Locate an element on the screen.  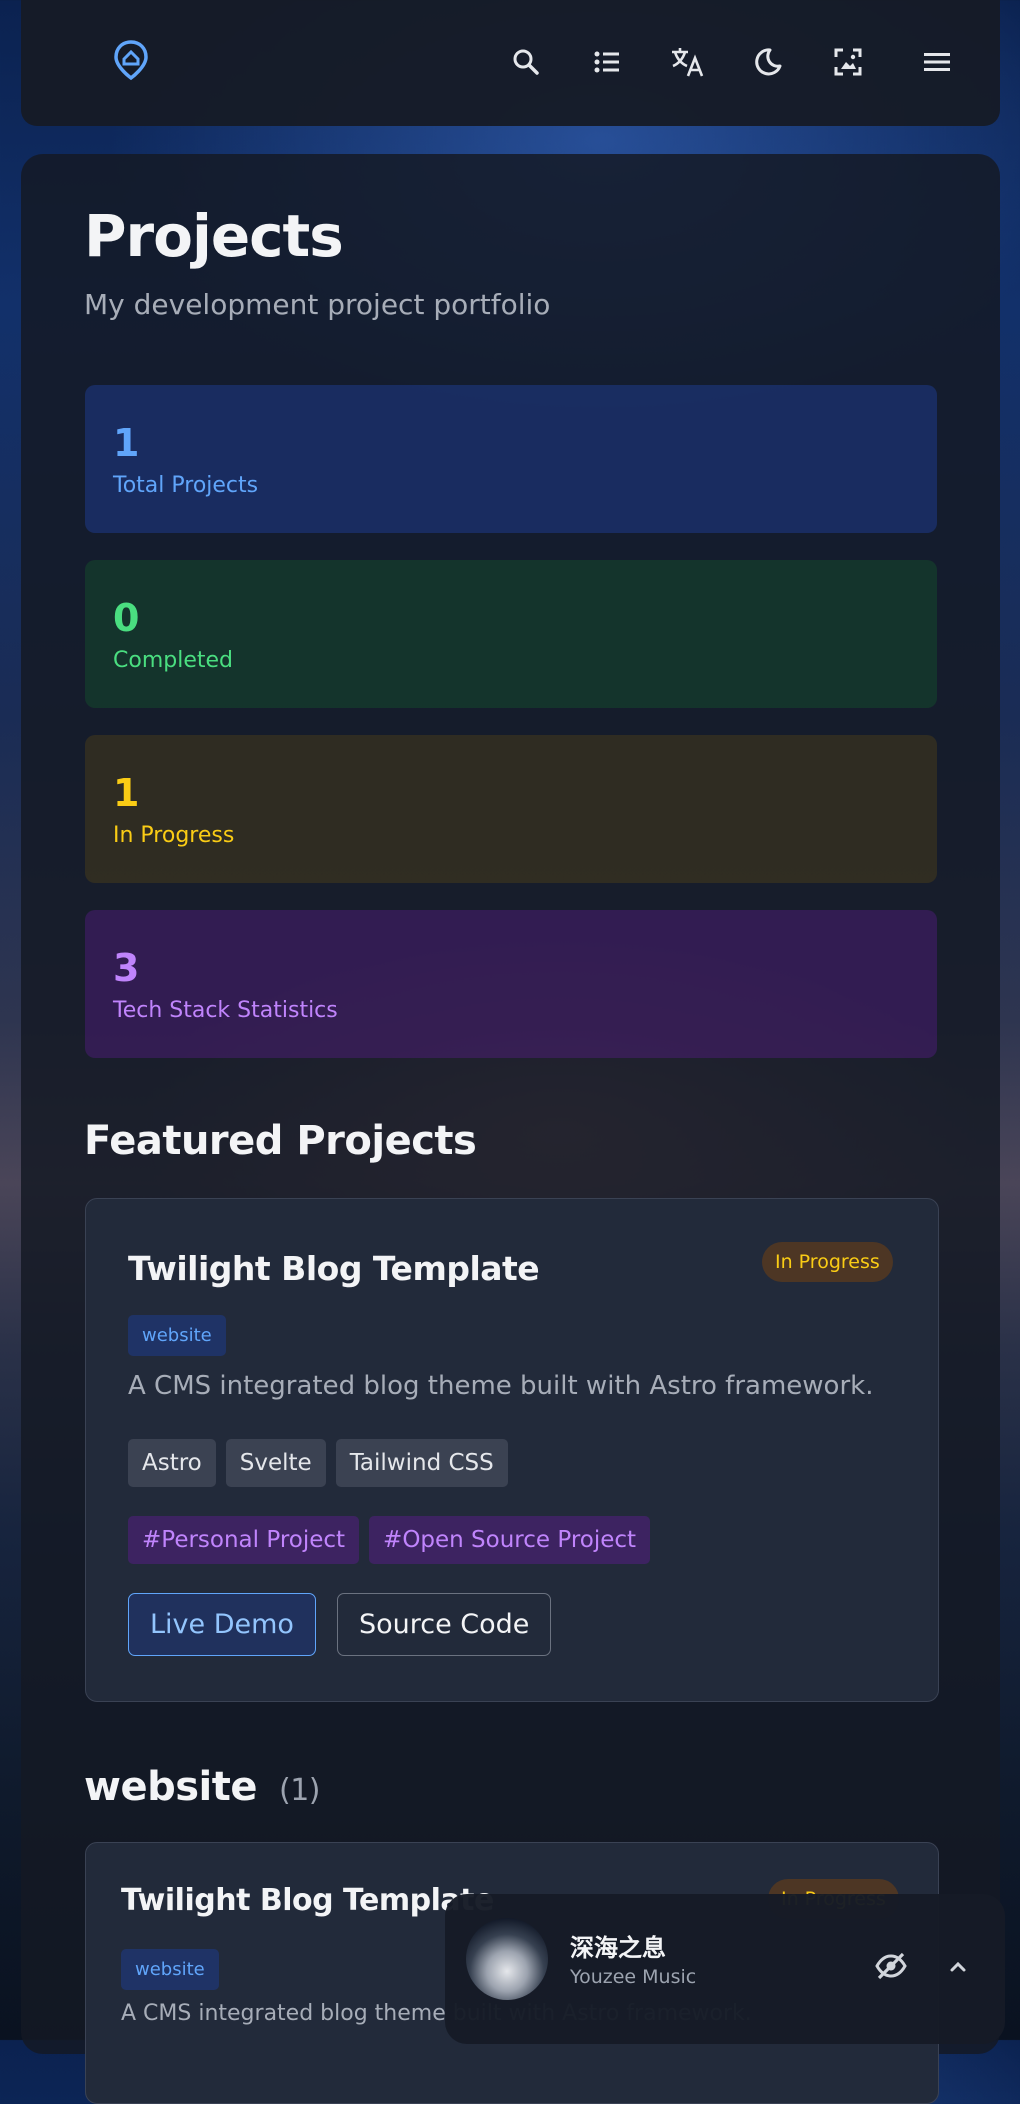
stat-value: 3 is located at coordinates (126, 968).